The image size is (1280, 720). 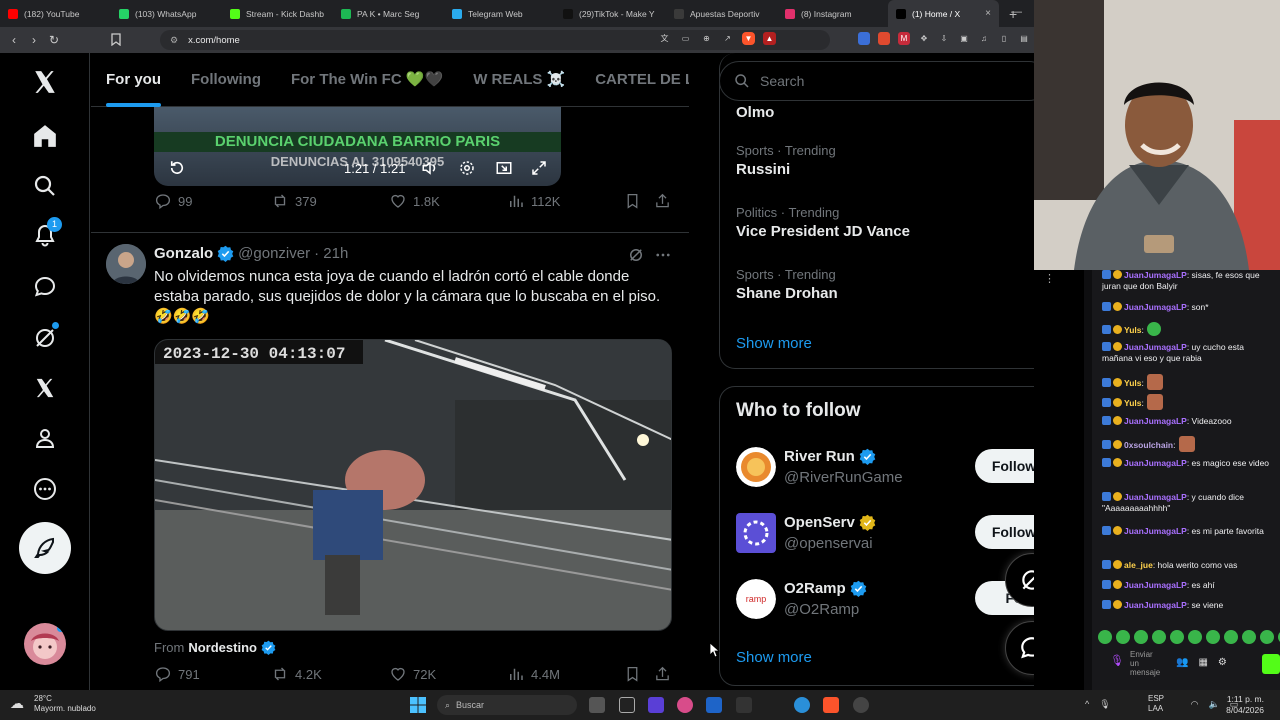 What do you see at coordinates (294, 201) in the screenshot?
I see `repost-button: 379` at bounding box center [294, 201].